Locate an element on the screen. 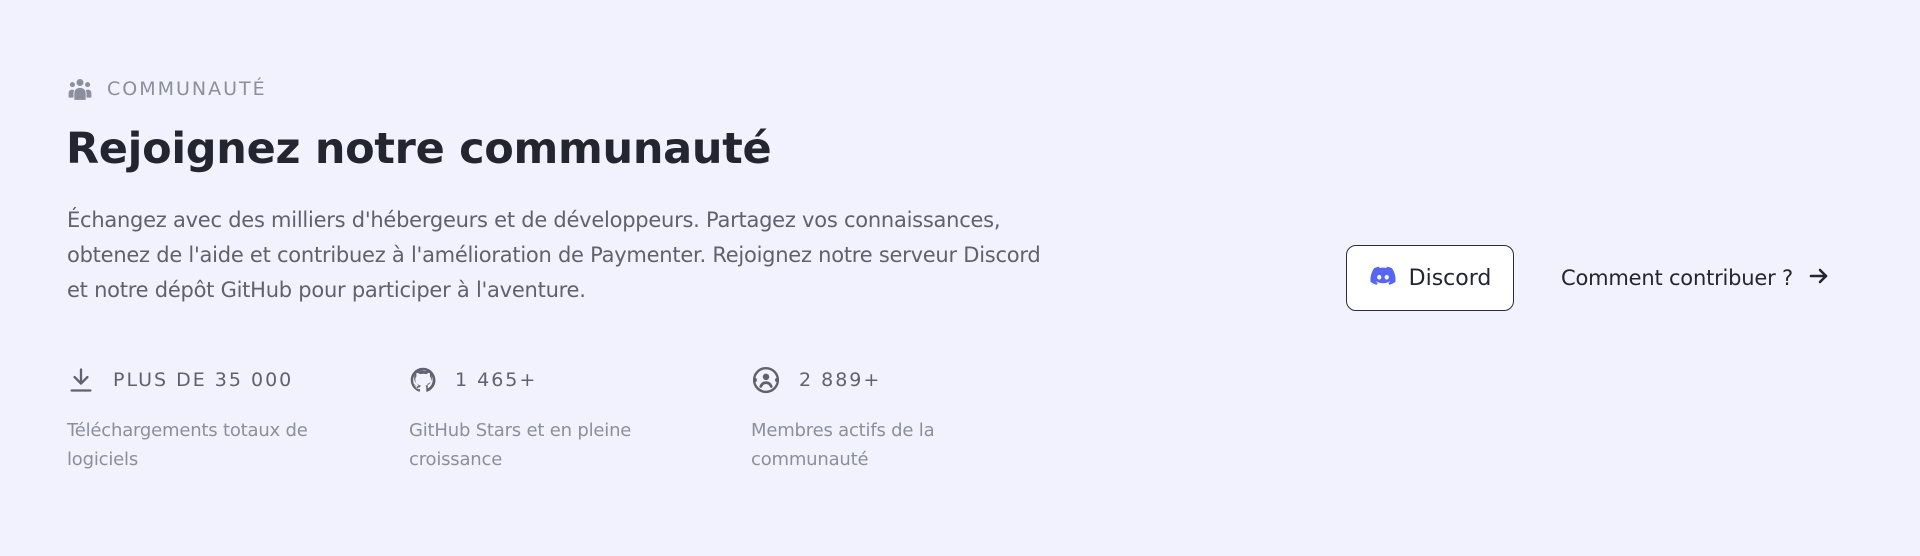  arrow-right-icon is located at coordinates (1819, 278).